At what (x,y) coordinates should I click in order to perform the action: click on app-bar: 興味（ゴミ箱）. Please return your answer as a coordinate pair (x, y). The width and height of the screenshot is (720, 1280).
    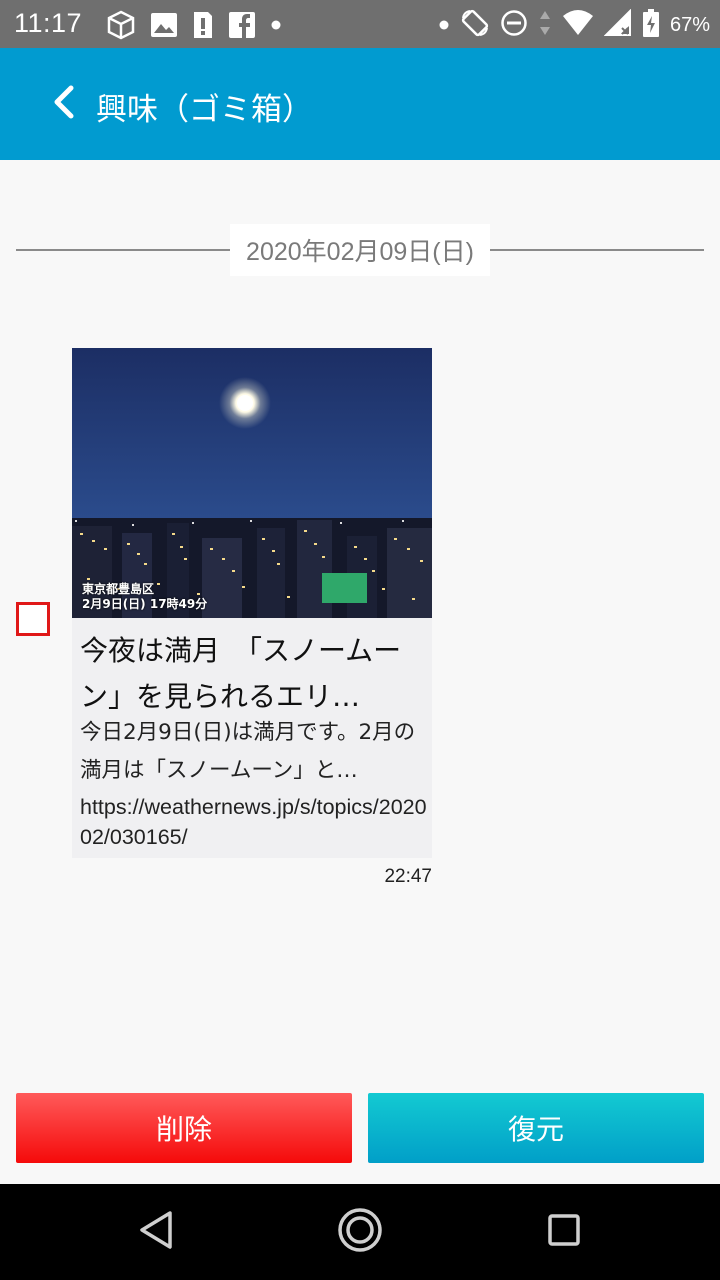
    Looking at the image, I should click on (360, 104).